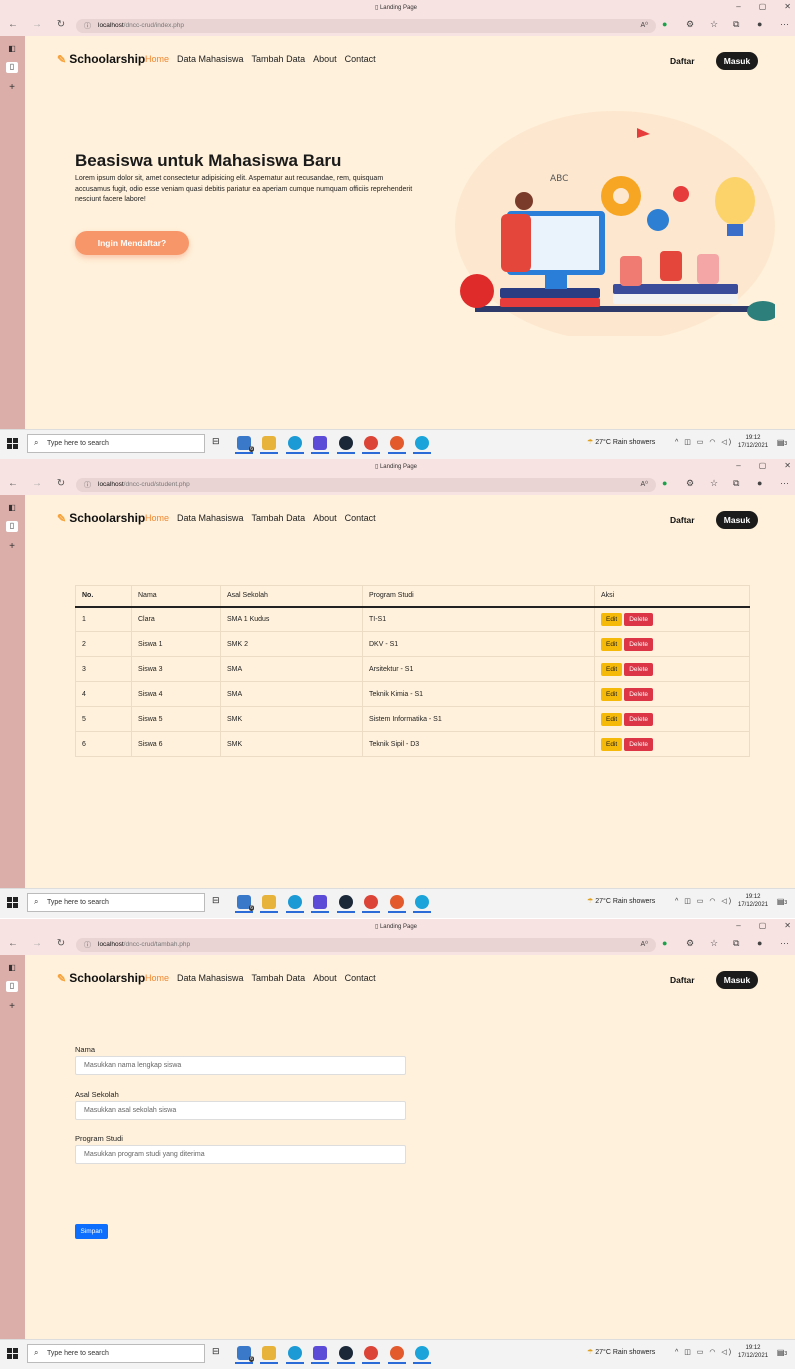  I want to click on nav-about: About, so click(325, 518).